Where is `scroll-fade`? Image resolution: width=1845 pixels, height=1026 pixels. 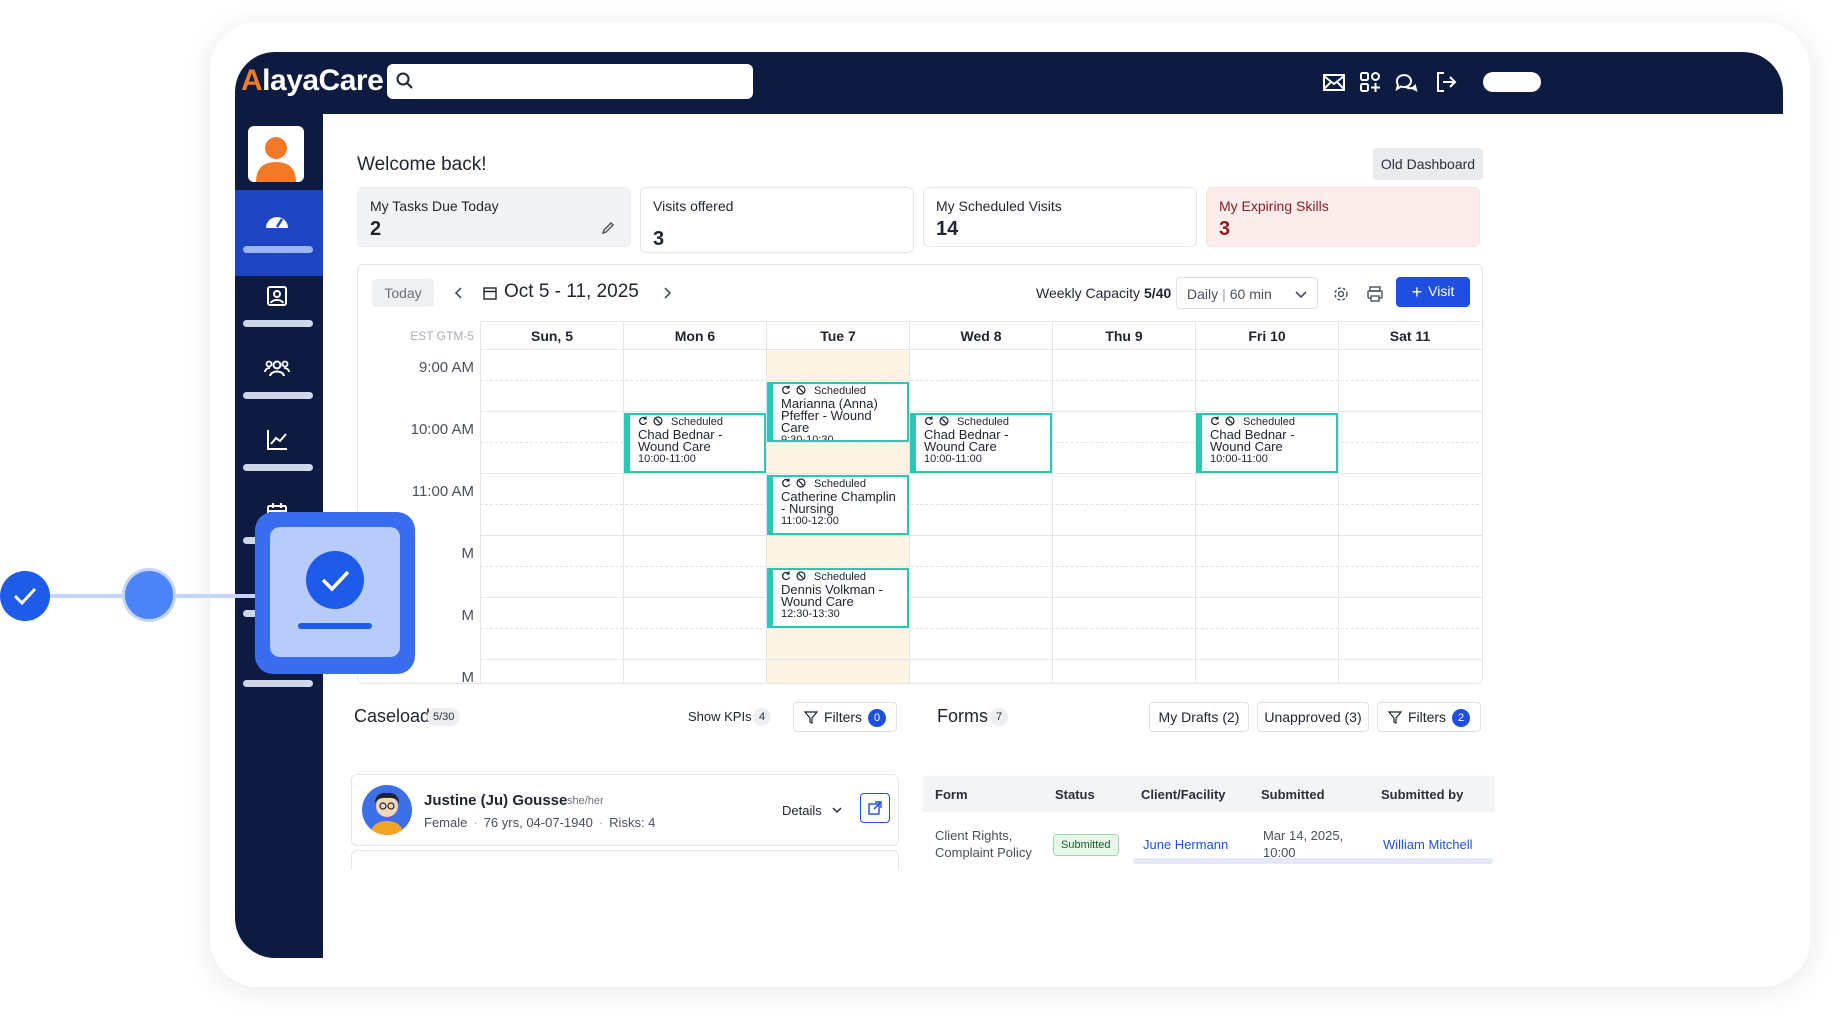 scroll-fade is located at coordinates (1313, 861).